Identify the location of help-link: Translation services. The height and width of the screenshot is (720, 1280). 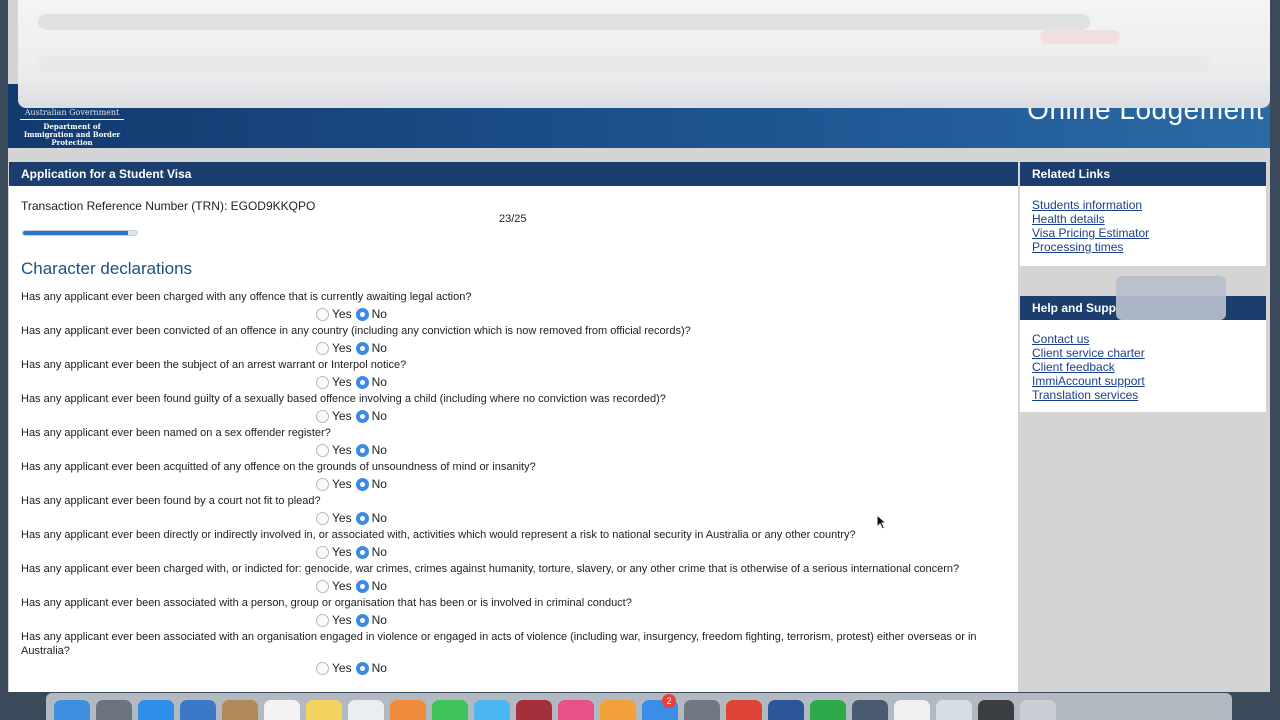
(1143, 395).